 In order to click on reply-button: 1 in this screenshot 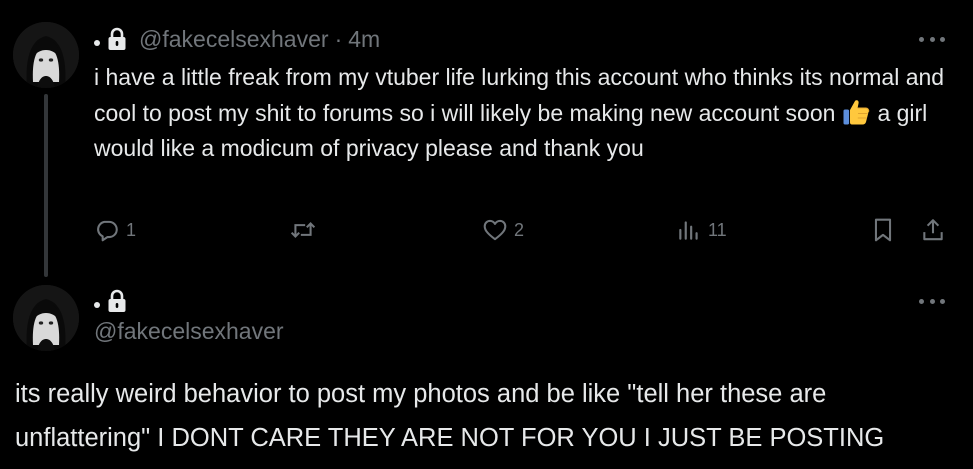, I will do `click(115, 230)`.